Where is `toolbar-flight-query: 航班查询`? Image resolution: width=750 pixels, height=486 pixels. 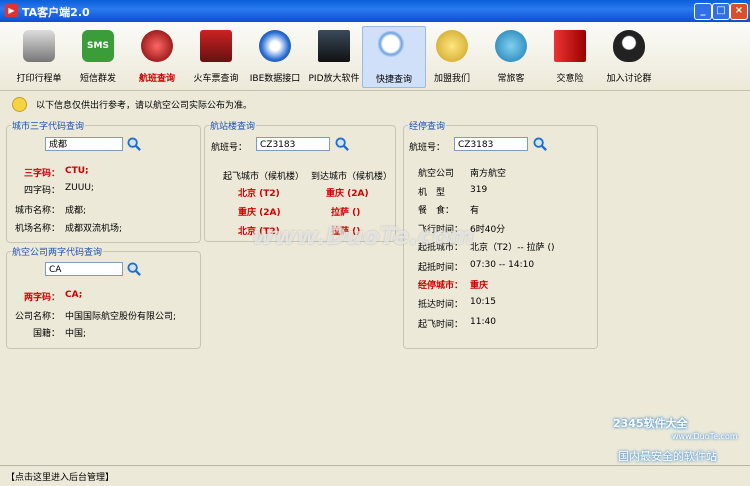
toolbar-flight-query: 航班查询 is located at coordinates (157, 56).